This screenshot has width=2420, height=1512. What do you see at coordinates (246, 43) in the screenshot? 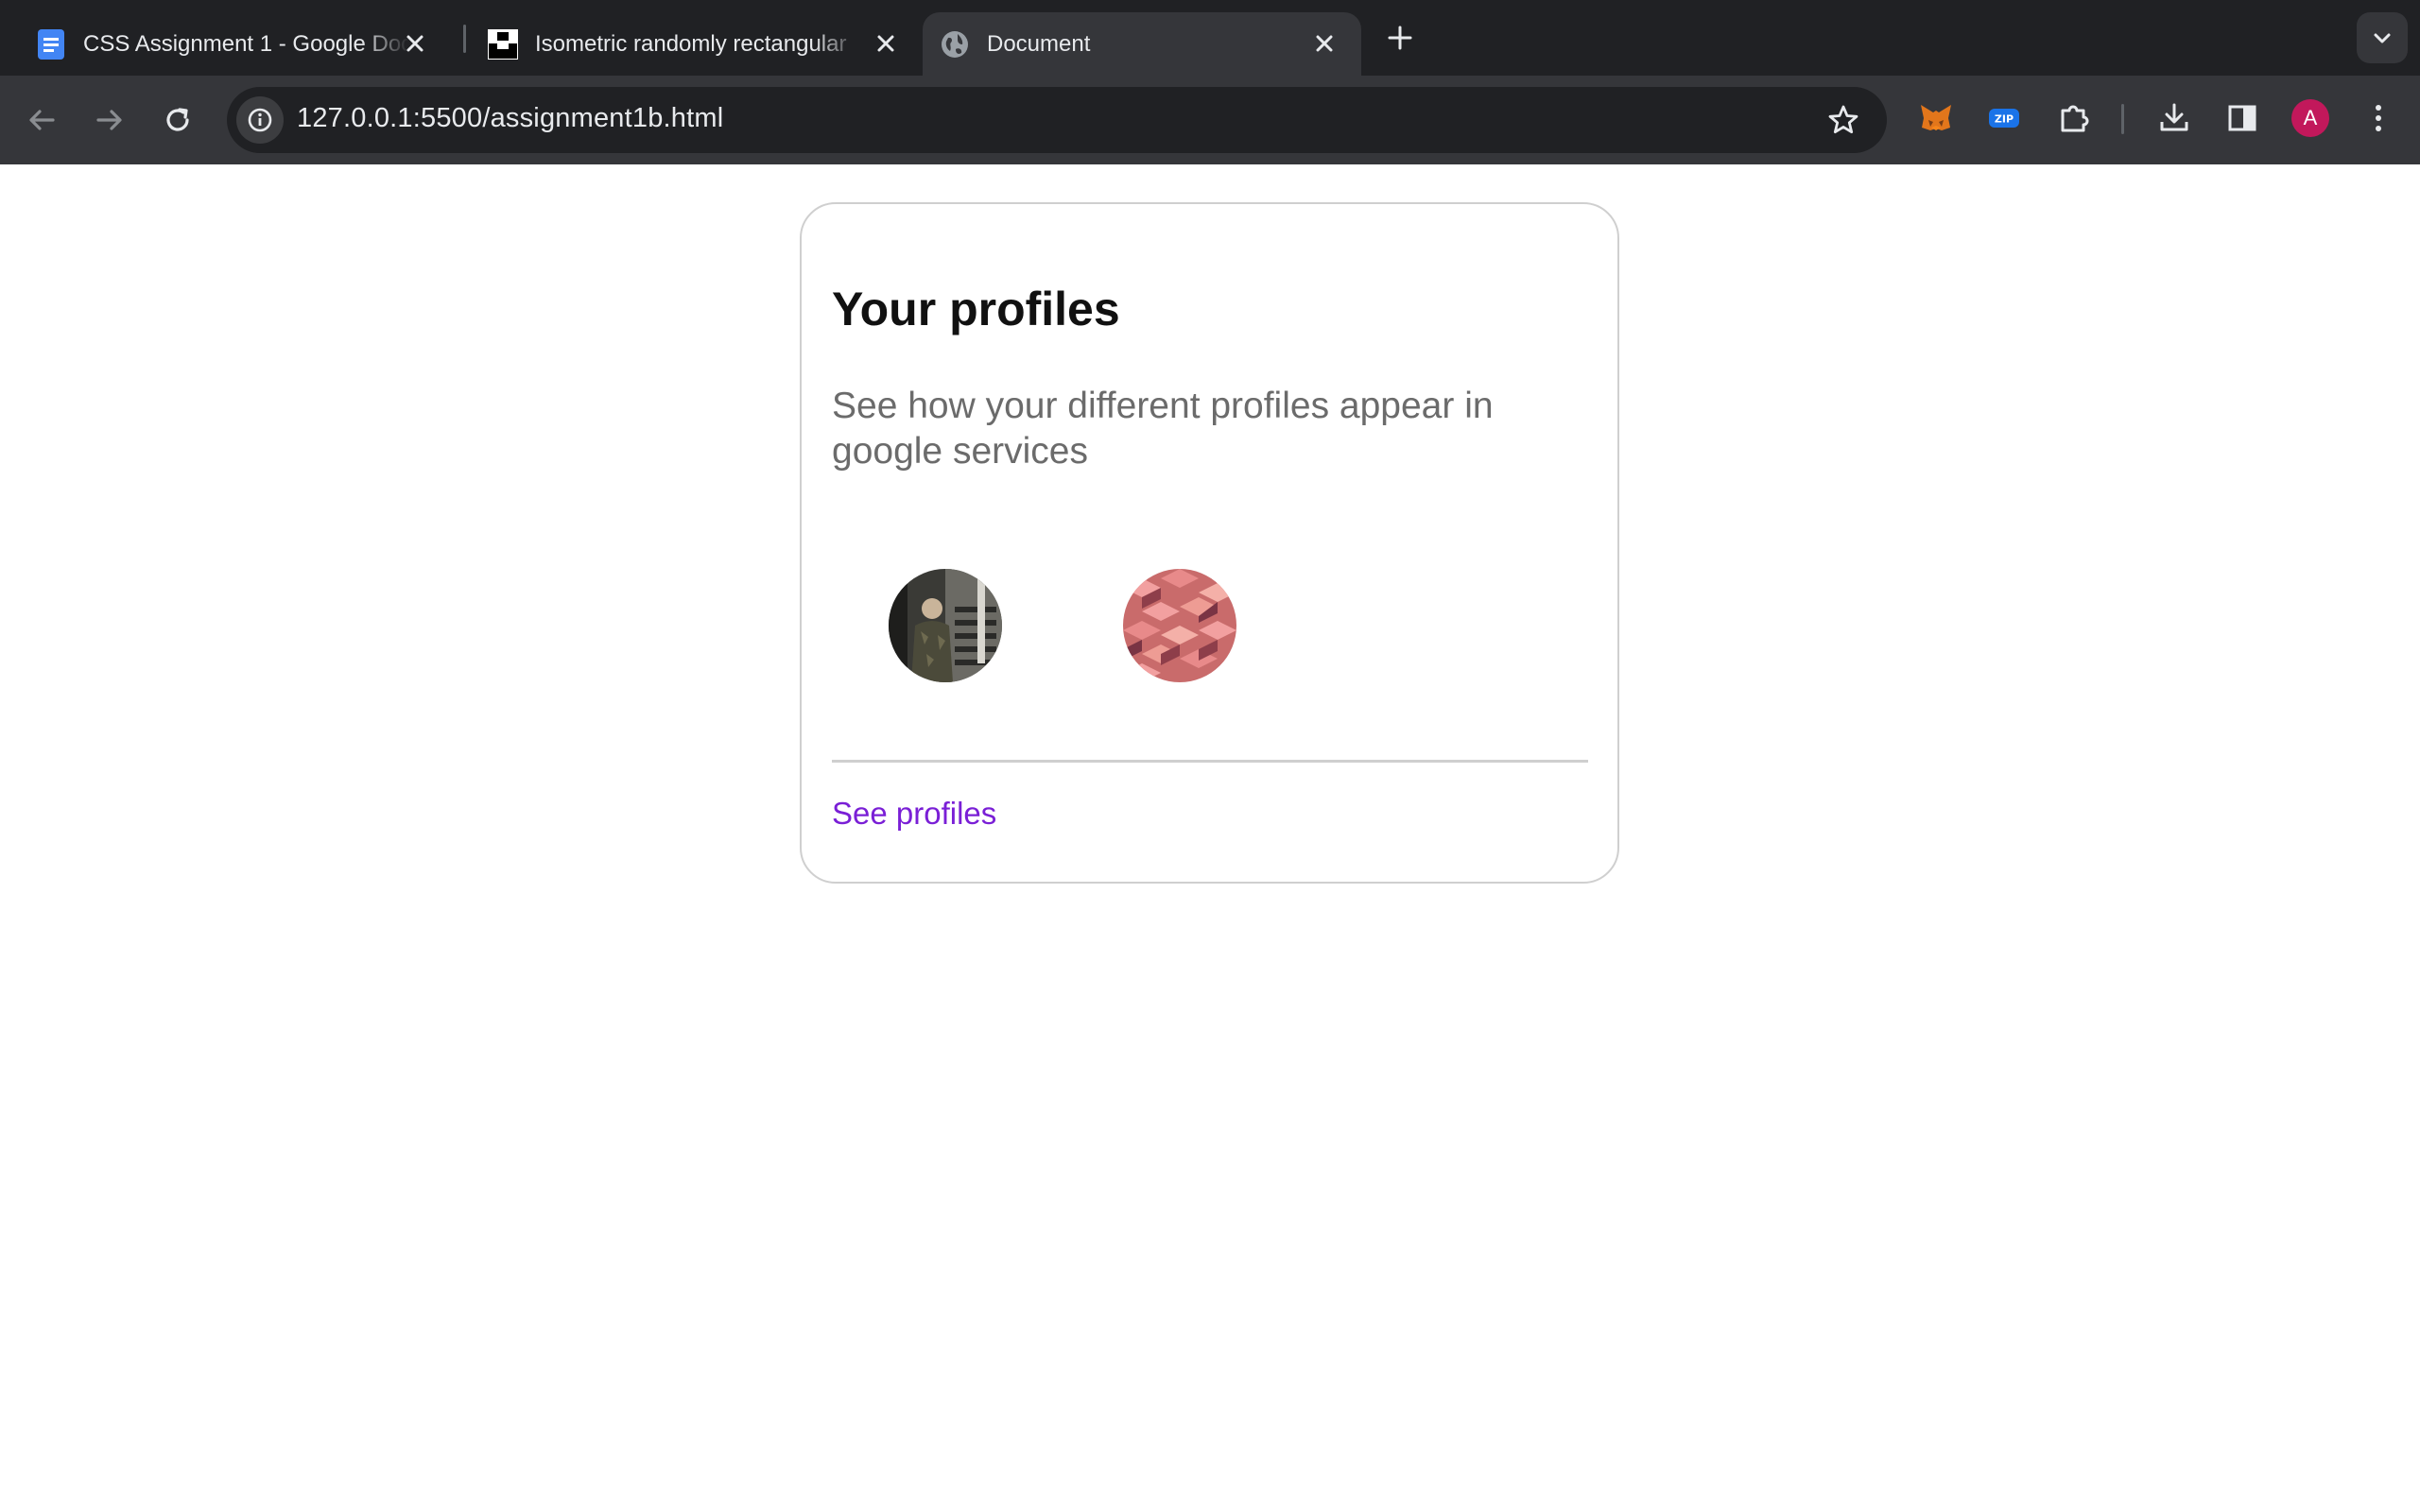
I see `tab-title: CSS Assignment 1 - Google Docs` at bounding box center [246, 43].